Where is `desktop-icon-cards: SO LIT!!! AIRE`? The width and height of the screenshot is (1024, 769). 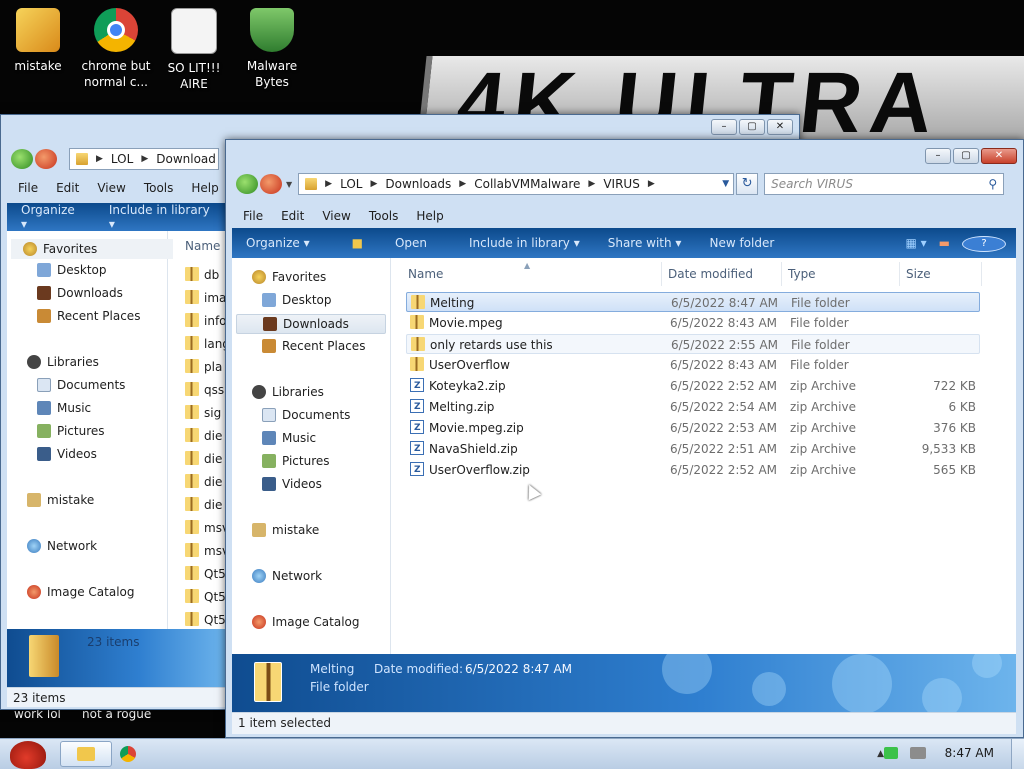 desktop-icon-cards: SO LIT!!! AIRE is located at coordinates (194, 50).